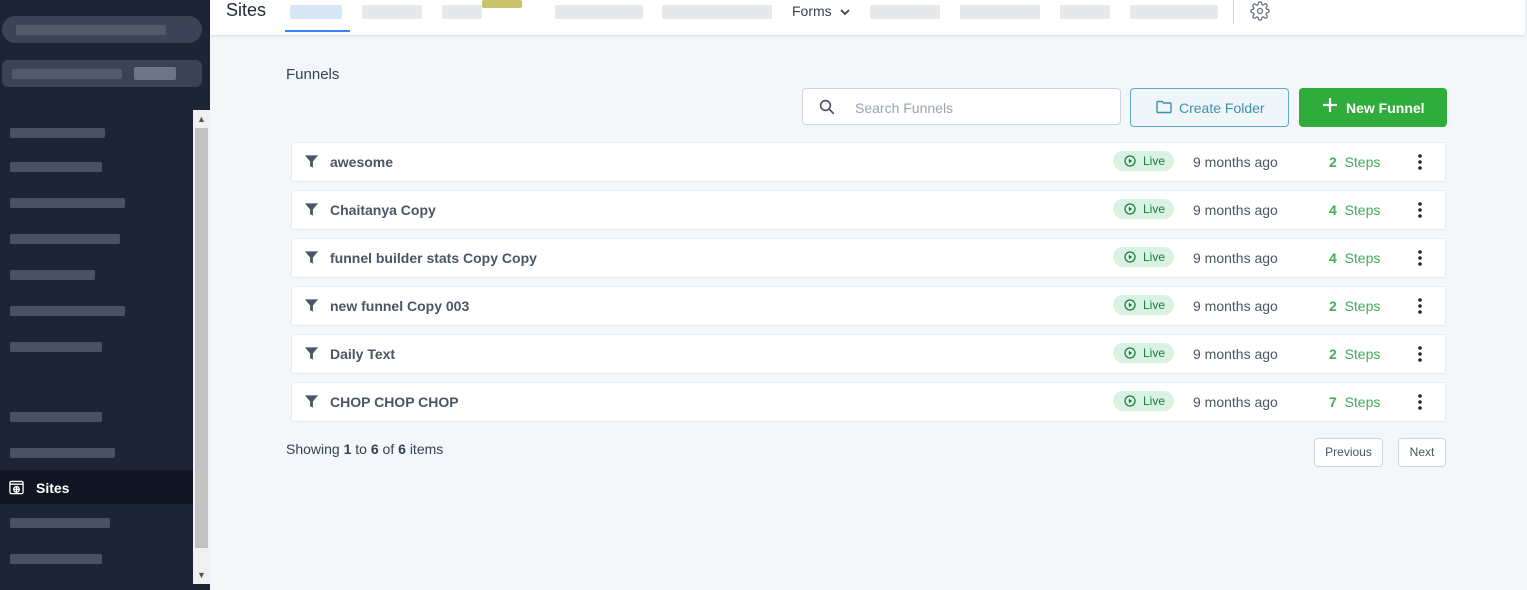  What do you see at coordinates (868, 402) in the screenshot?
I see `table-row: CHOP CHOP CHOP Live 9 months ago 7 Steps` at bounding box center [868, 402].